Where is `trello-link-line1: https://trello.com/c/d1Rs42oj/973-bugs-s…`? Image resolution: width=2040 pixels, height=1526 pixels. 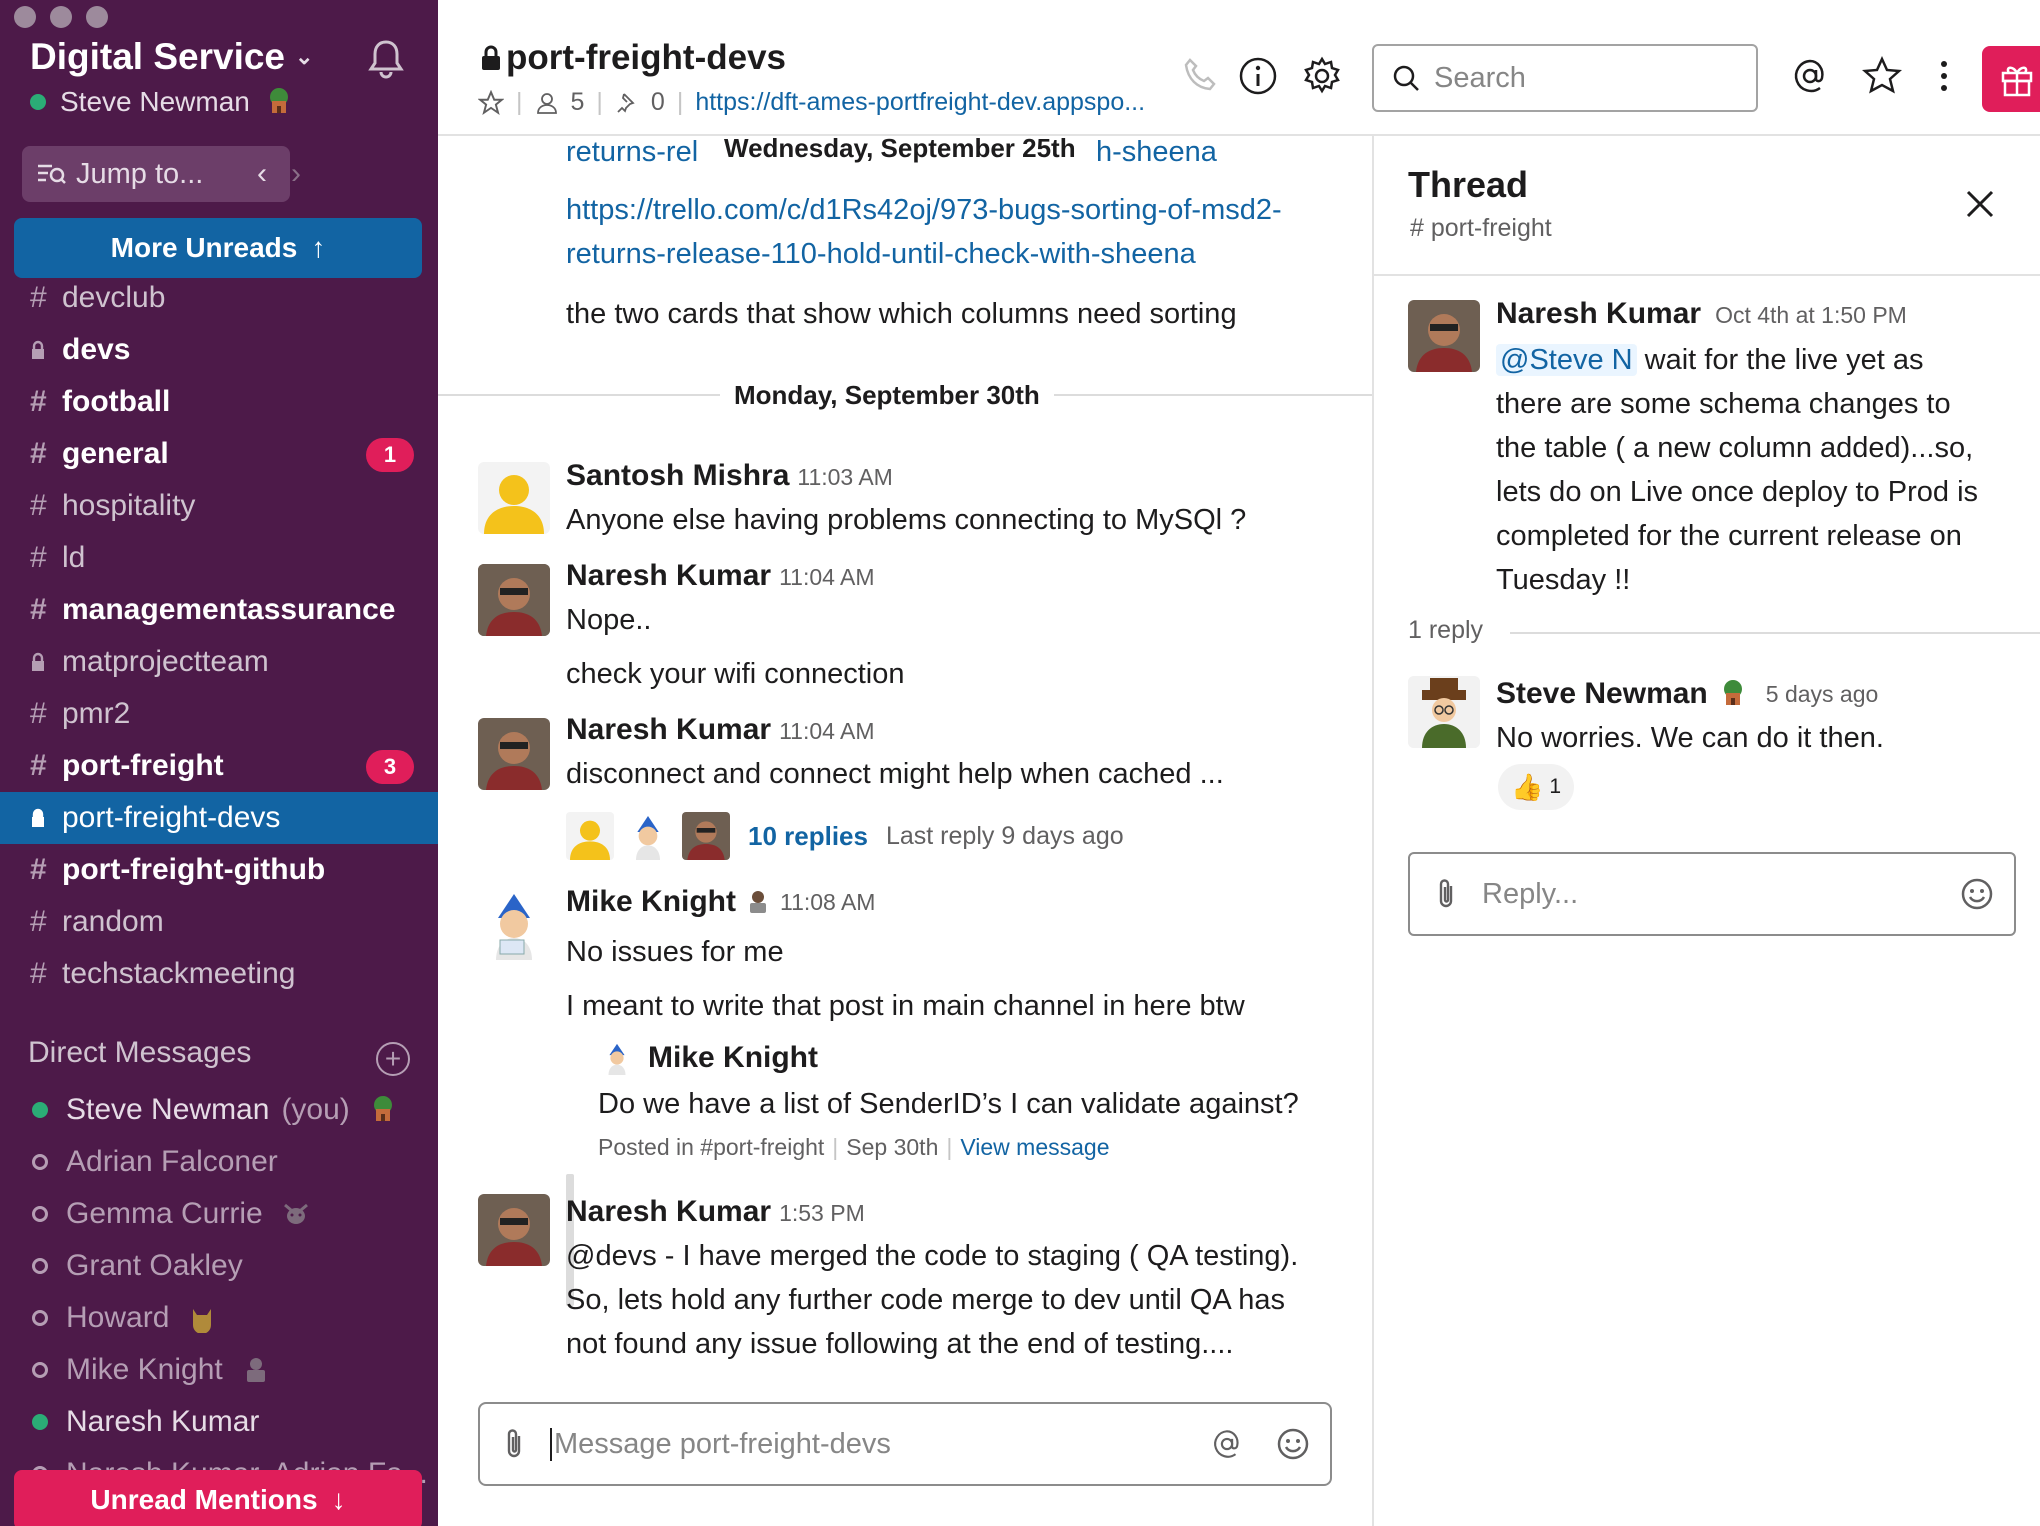 trello-link-line1: https://trello.com/c/d1Rs42oj/973-bugs-s… is located at coordinates (924, 210).